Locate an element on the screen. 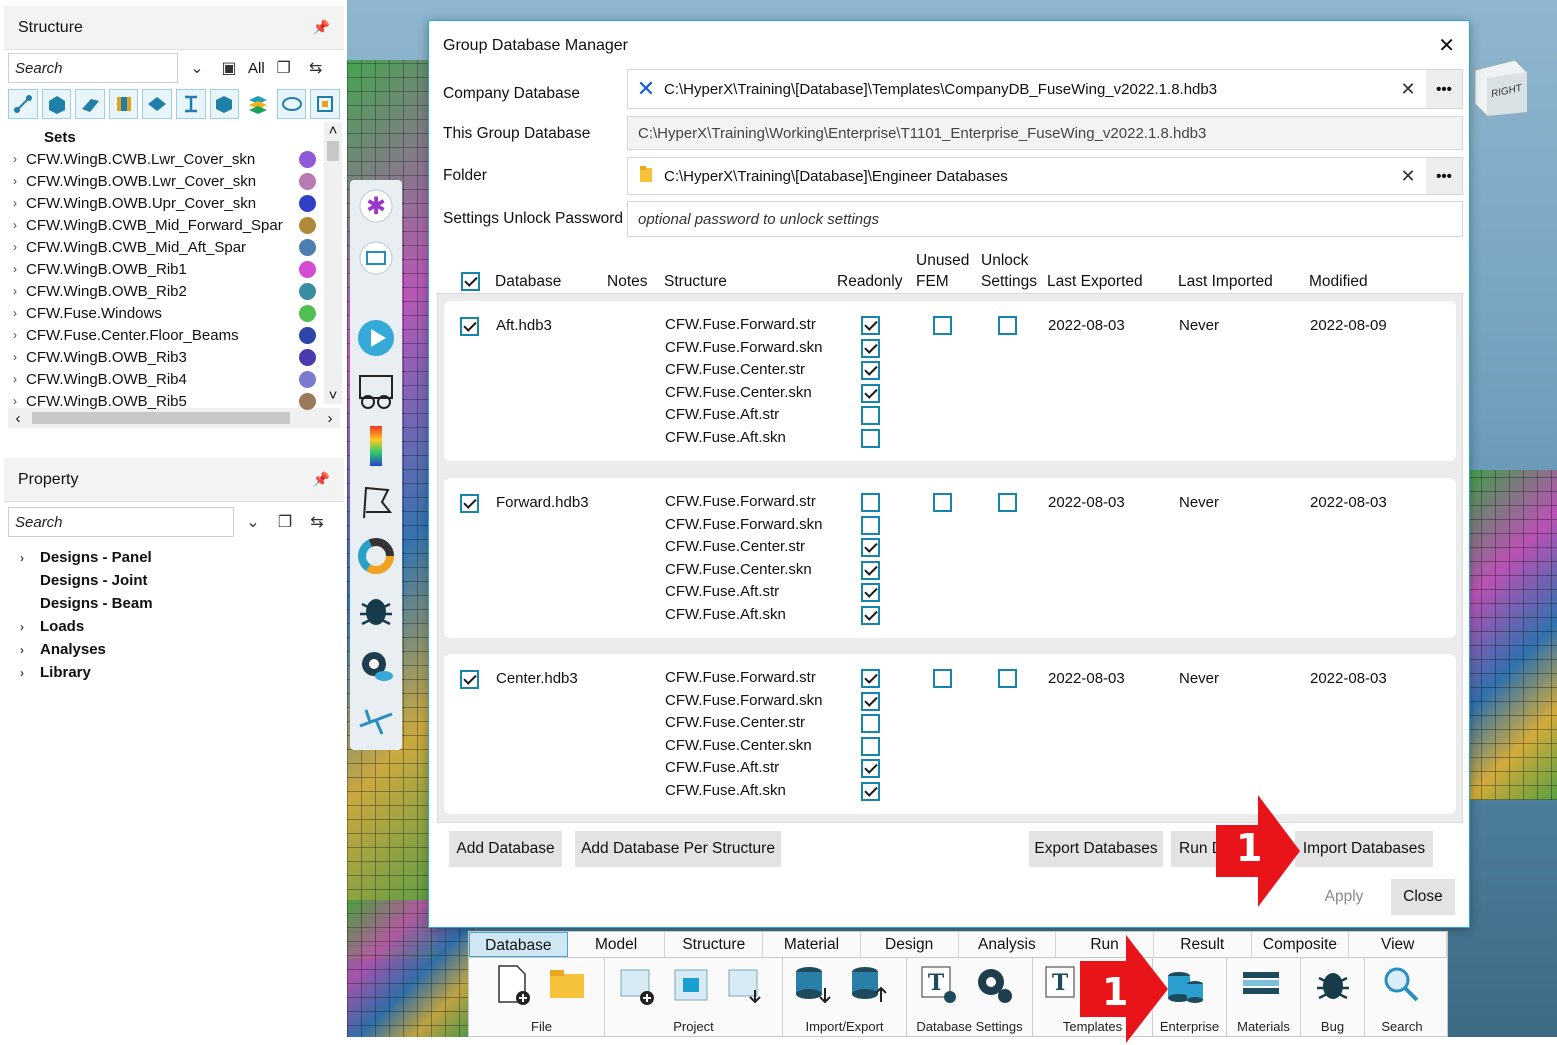  cube-filter-icon: ▣ is located at coordinates (229, 68).